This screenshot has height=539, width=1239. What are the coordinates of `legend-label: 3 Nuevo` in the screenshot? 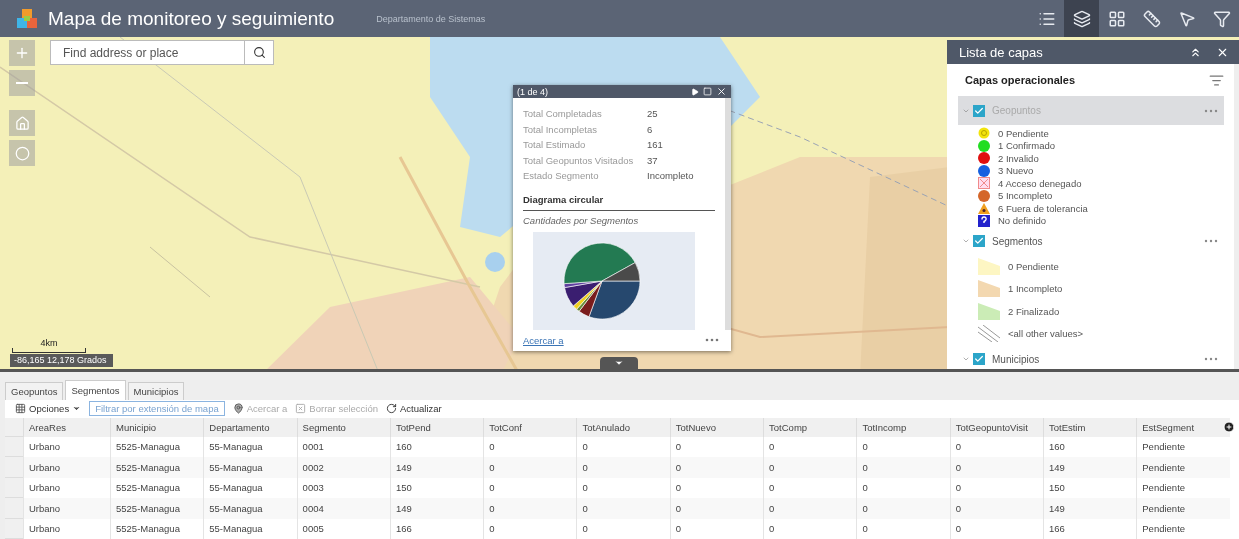 It's located at (1016, 171).